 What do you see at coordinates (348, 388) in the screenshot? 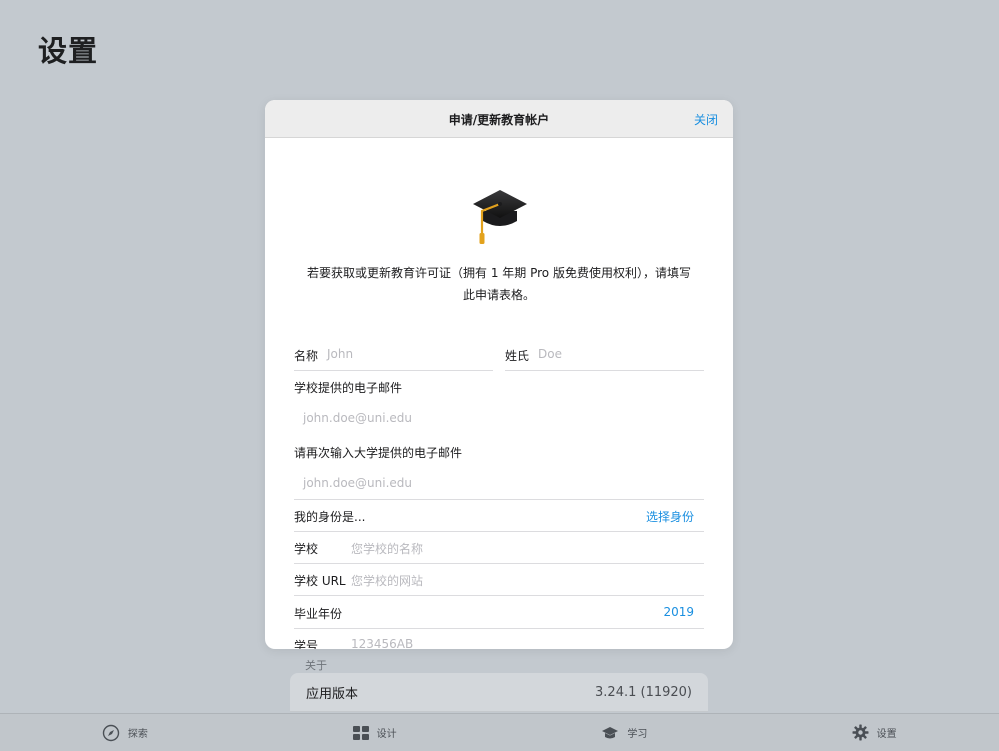
I see `school-email-label: 学校提供的电子邮件` at bounding box center [348, 388].